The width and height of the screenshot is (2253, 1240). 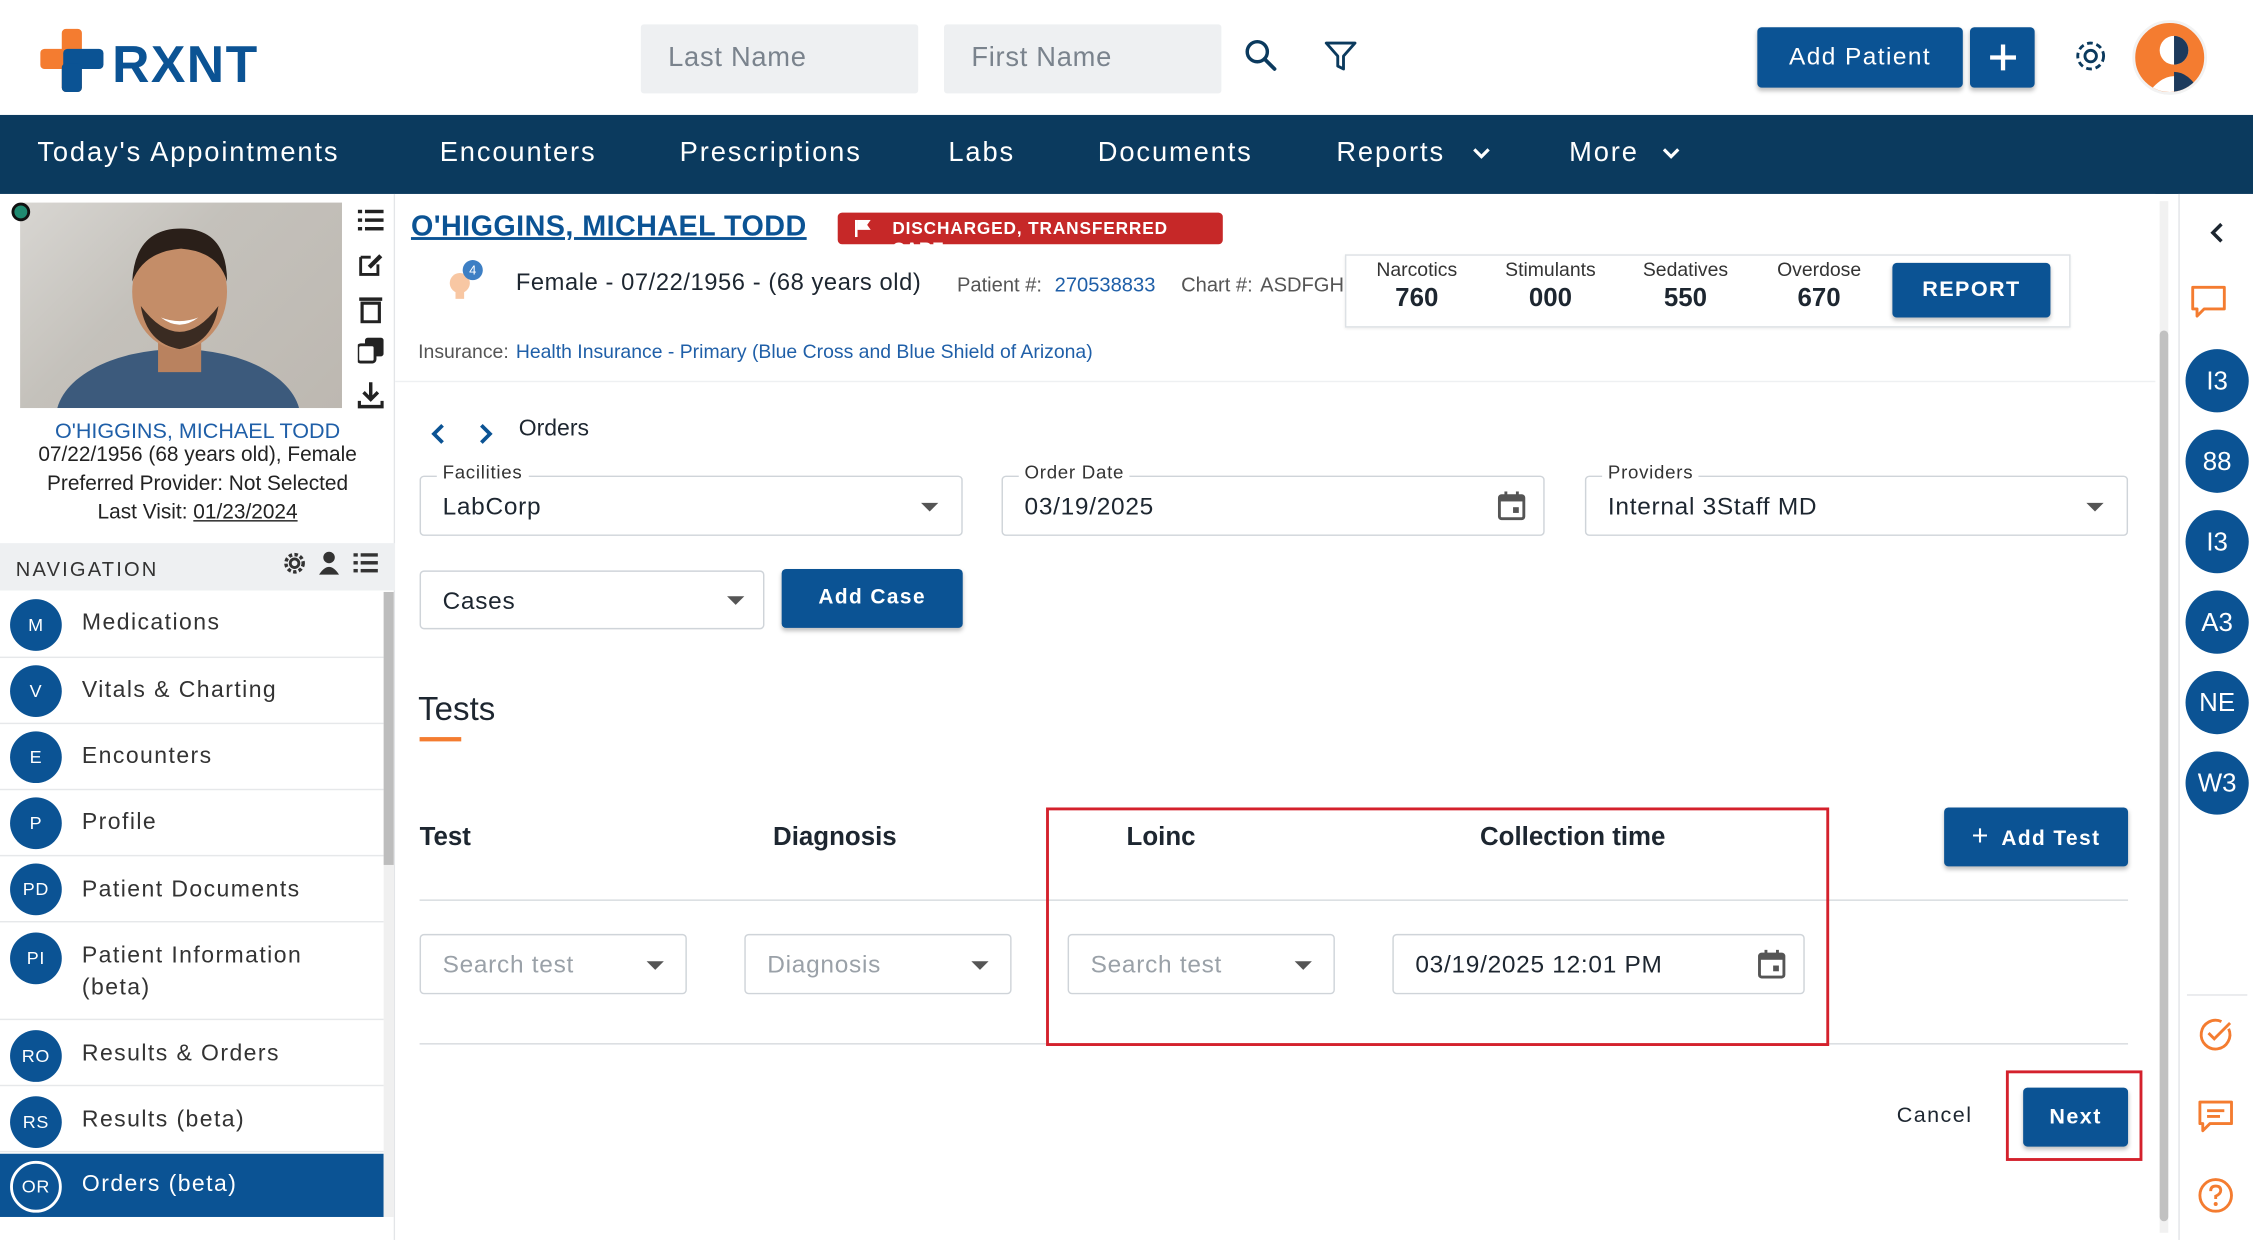 What do you see at coordinates (192, 889) in the screenshot?
I see `sidebar-item-patient-documents: PD Patient Documents` at bounding box center [192, 889].